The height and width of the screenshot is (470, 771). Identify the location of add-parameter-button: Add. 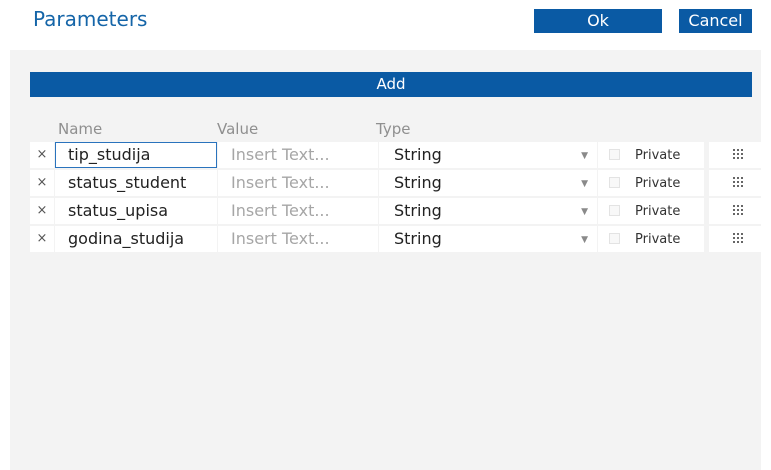
(391, 84).